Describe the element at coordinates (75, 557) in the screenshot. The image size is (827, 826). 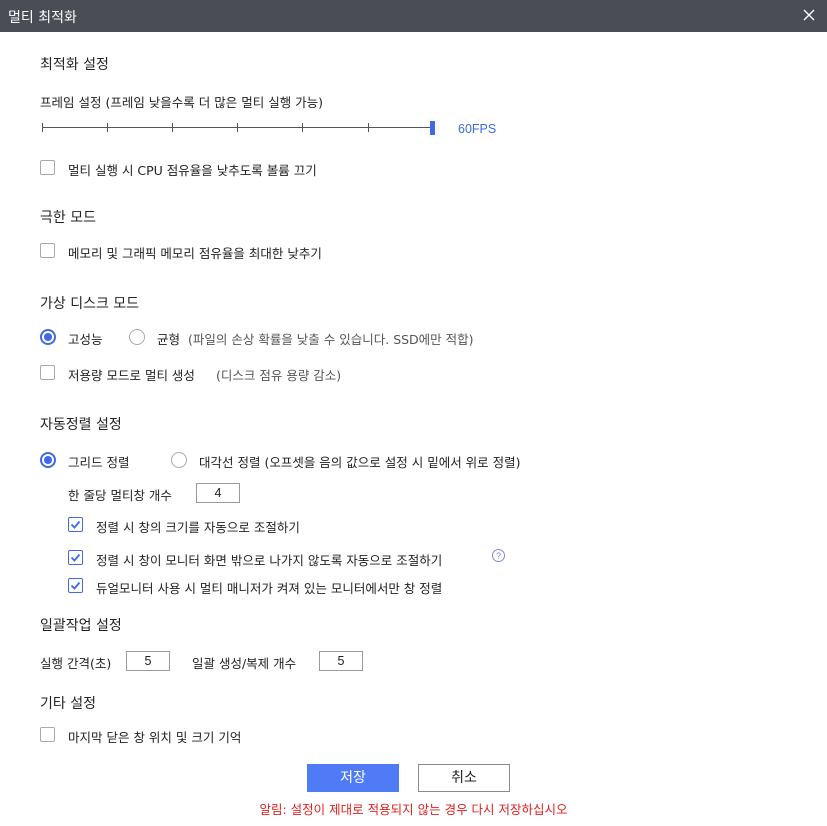
I see `keep-onscreen-checkbox` at that location.